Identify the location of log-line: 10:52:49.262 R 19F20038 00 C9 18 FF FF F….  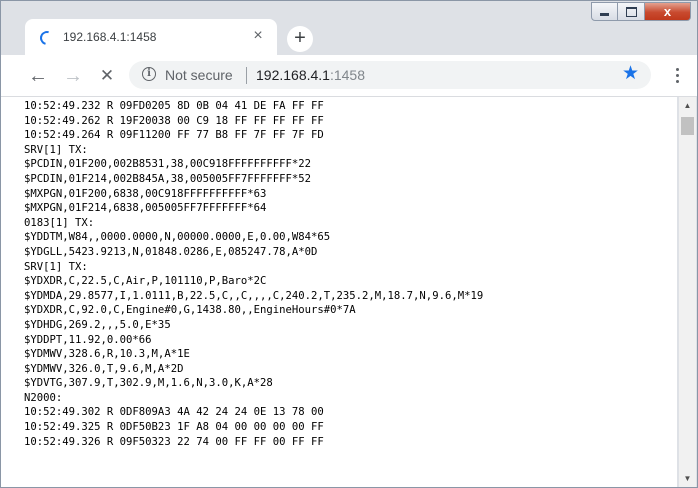
(174, 120).